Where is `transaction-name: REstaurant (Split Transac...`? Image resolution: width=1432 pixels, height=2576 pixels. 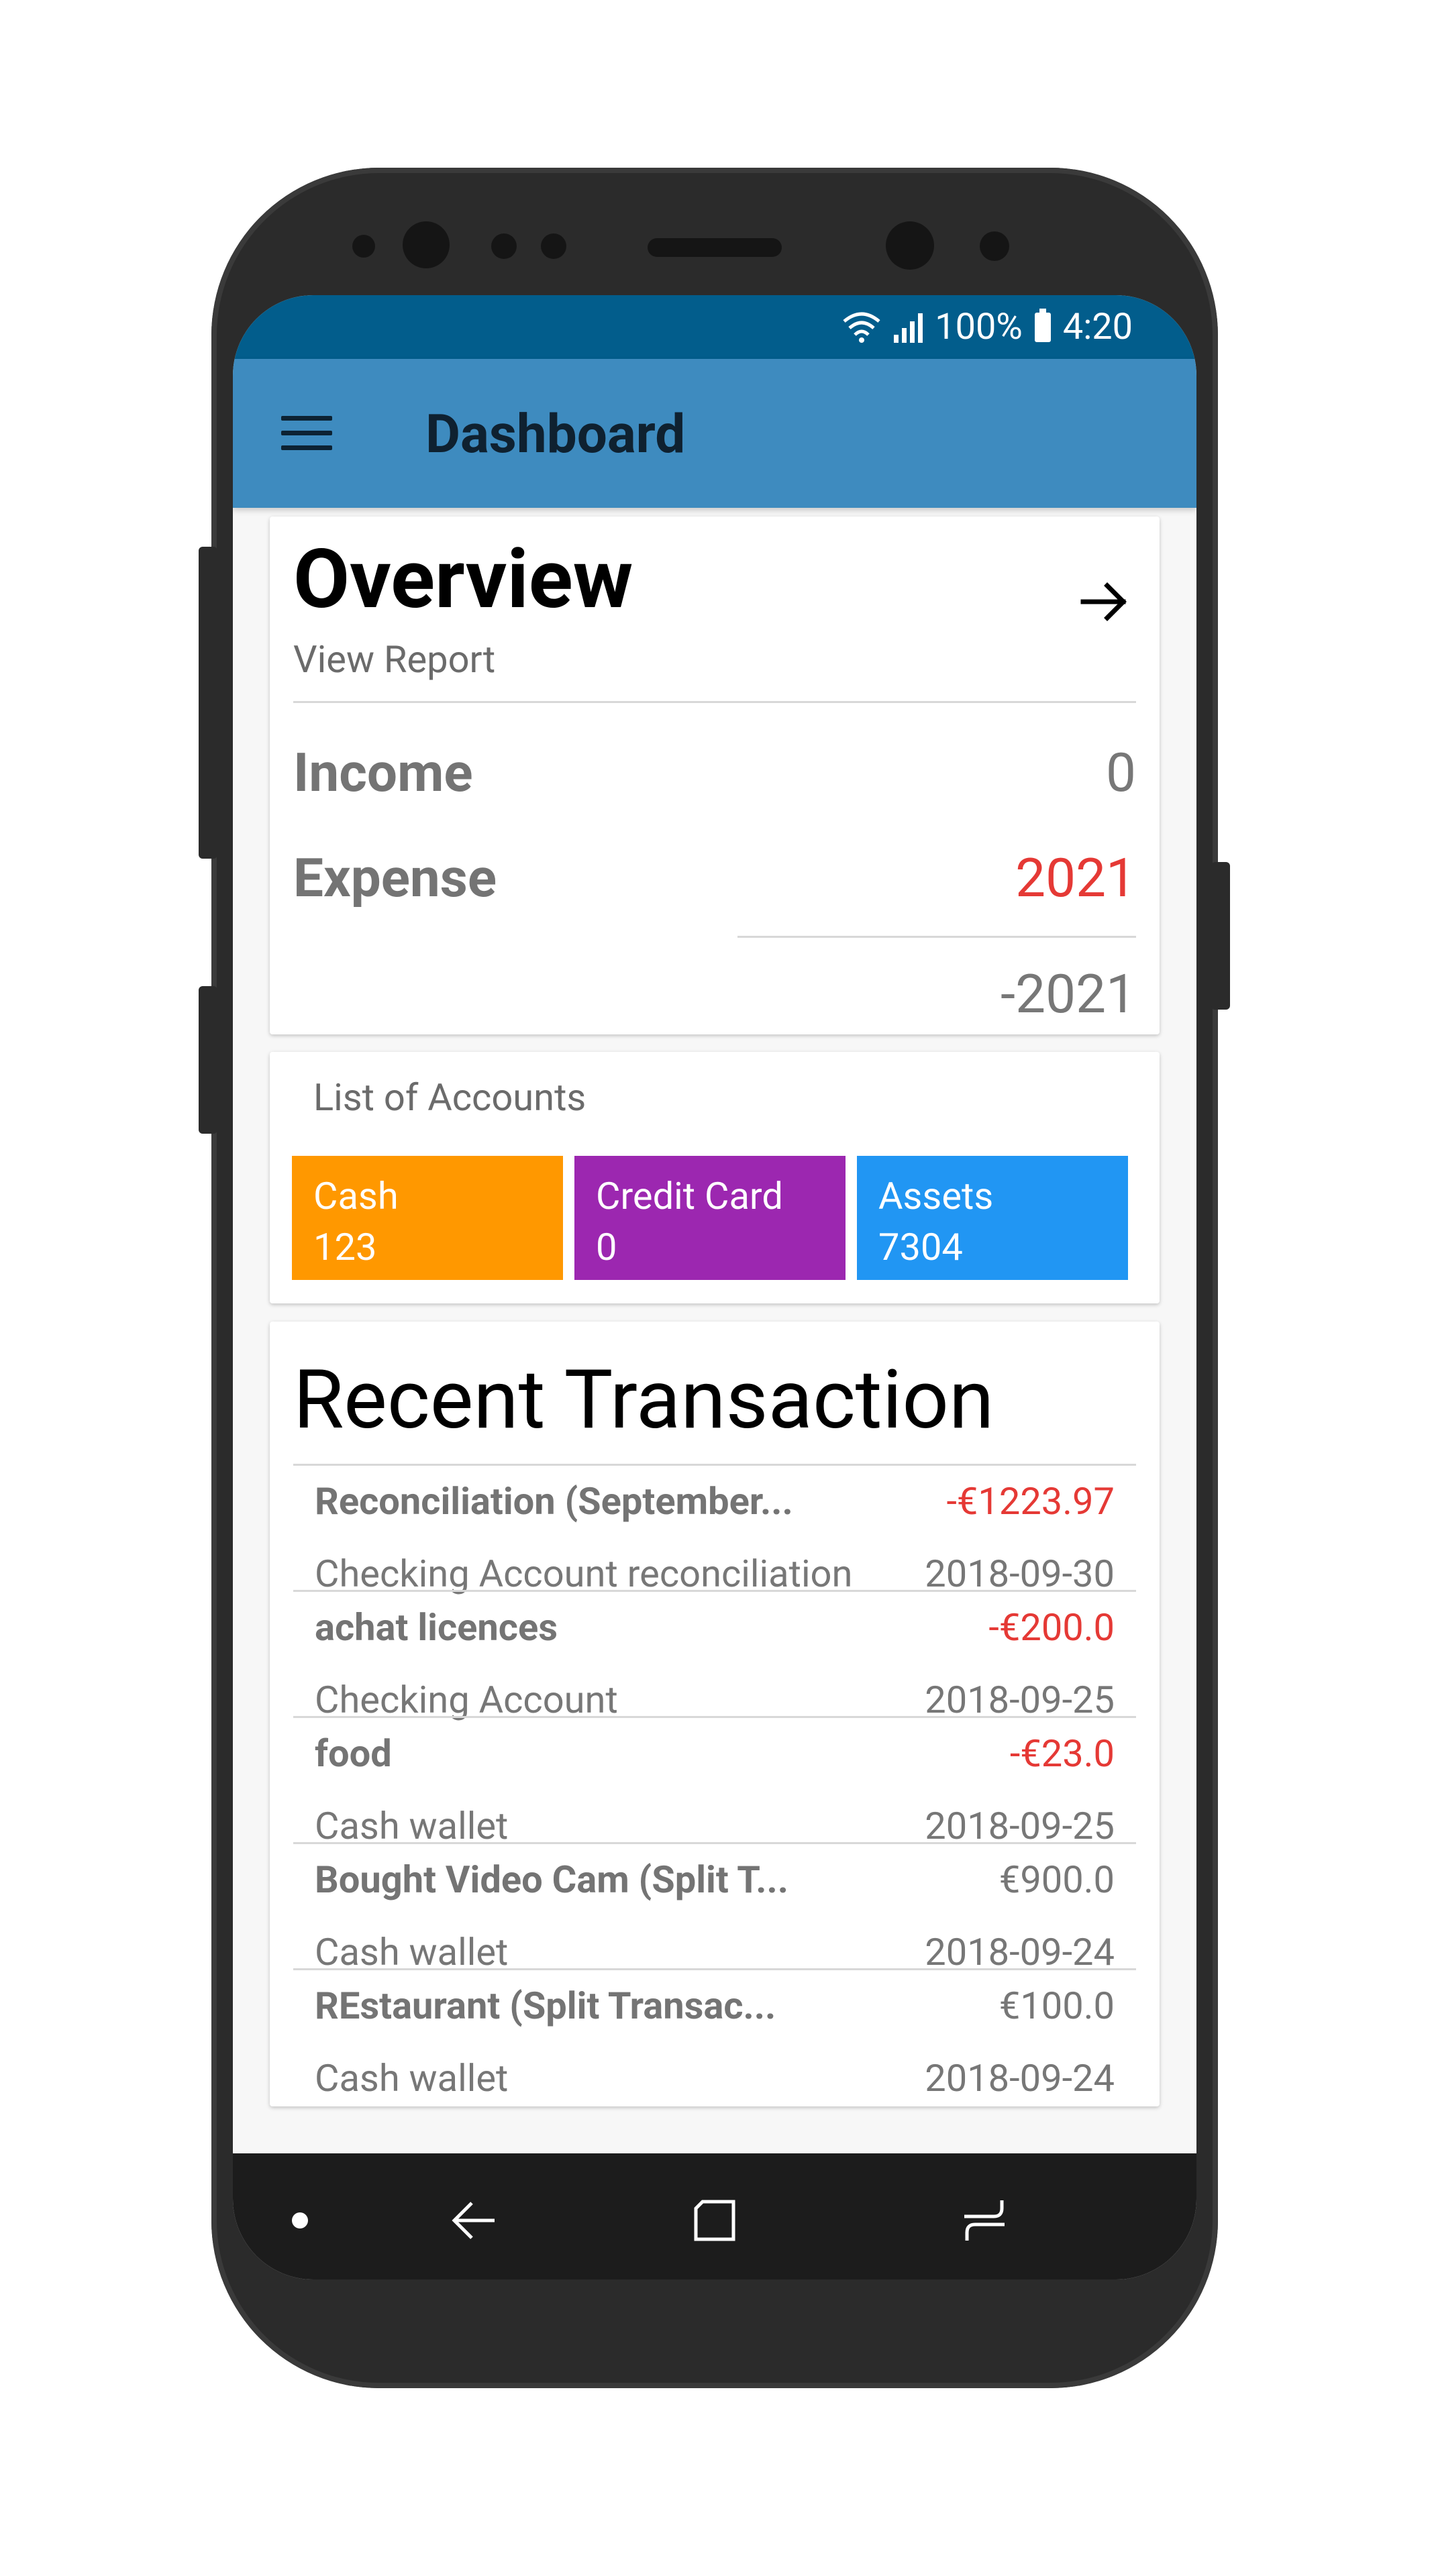 transaction-name: REstaurant (Split Transac... is located at coordinates (545, 2006).